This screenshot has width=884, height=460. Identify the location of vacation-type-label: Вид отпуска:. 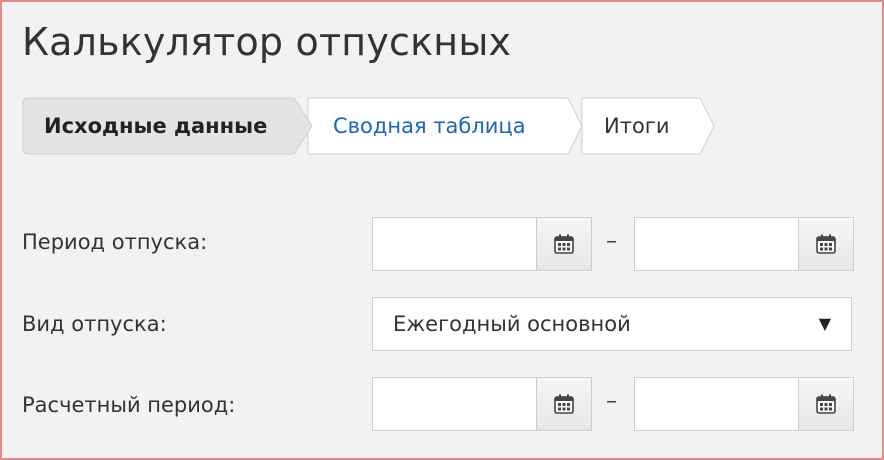
(94, 324).